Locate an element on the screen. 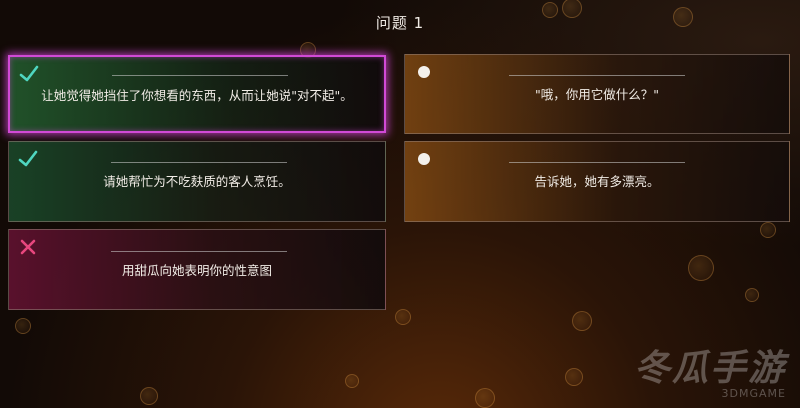 This screenshot has height=408, width=800. answer-option-4: 告诉她，她有多漂亮。 is located at coordinates (597, 181).